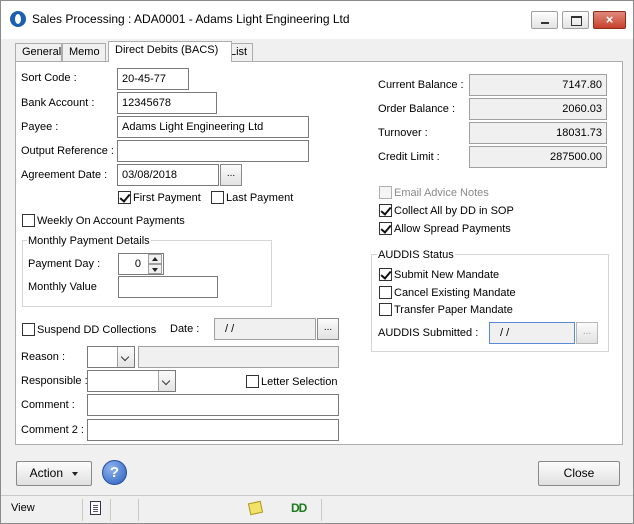 Image resolution: width=634 pixels, height=524 pixels. I want to click on first-payment-checkbox, so click(124, 197).